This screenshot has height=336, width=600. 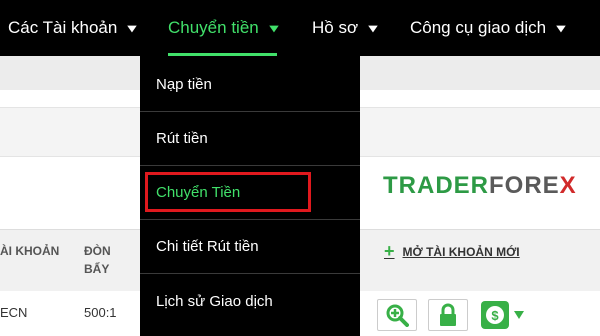 I want to click on lock-icon, so click(x=448, y=314).